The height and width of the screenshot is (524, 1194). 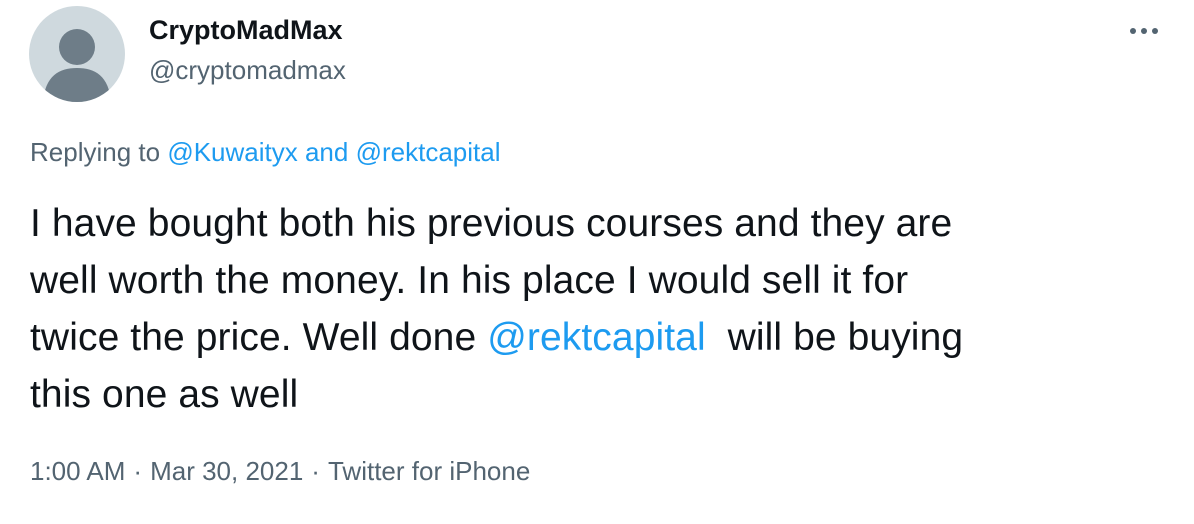 I want to click on tweet-text-segment: twice the price. Well done, so click(x=259, y=337).